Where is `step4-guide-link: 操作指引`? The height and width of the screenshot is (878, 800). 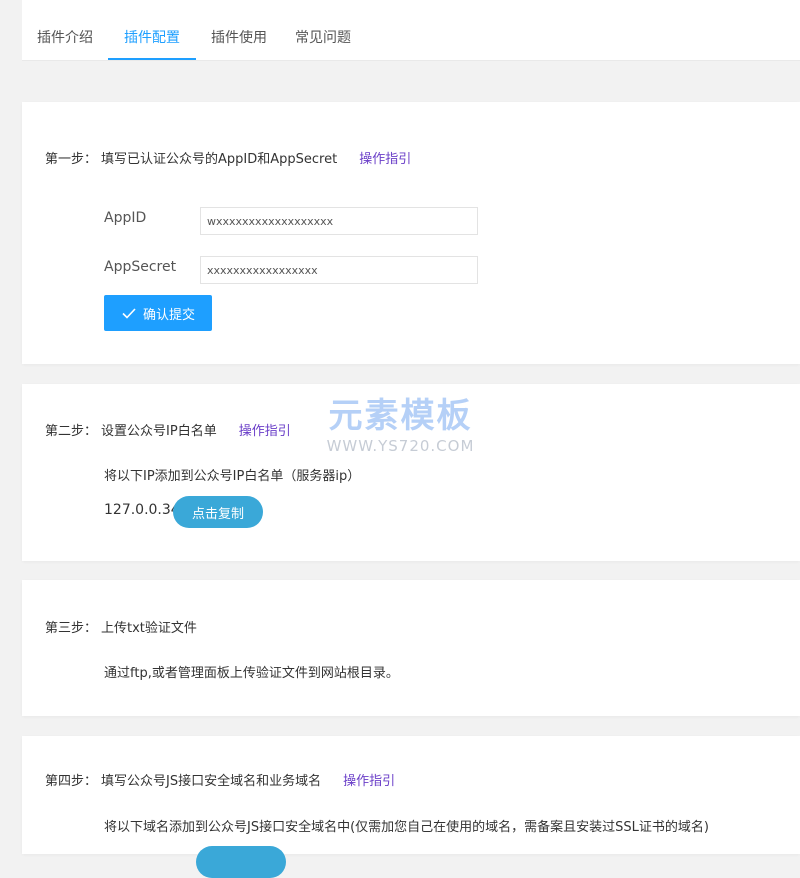
step4-guide-link: 操作指引 is located at coordinates (369, 781).